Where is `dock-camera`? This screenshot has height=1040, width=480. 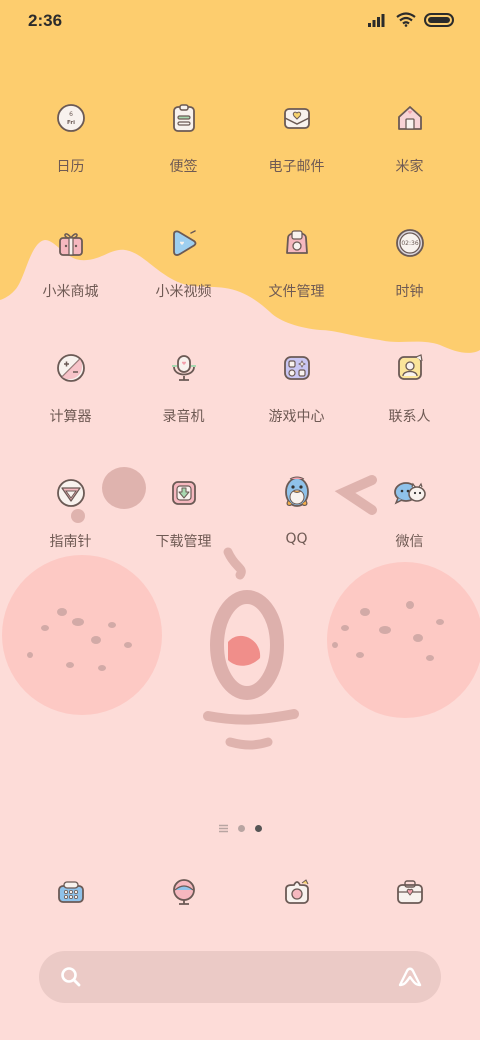
dock-camera is located at coordinates (296, 892).